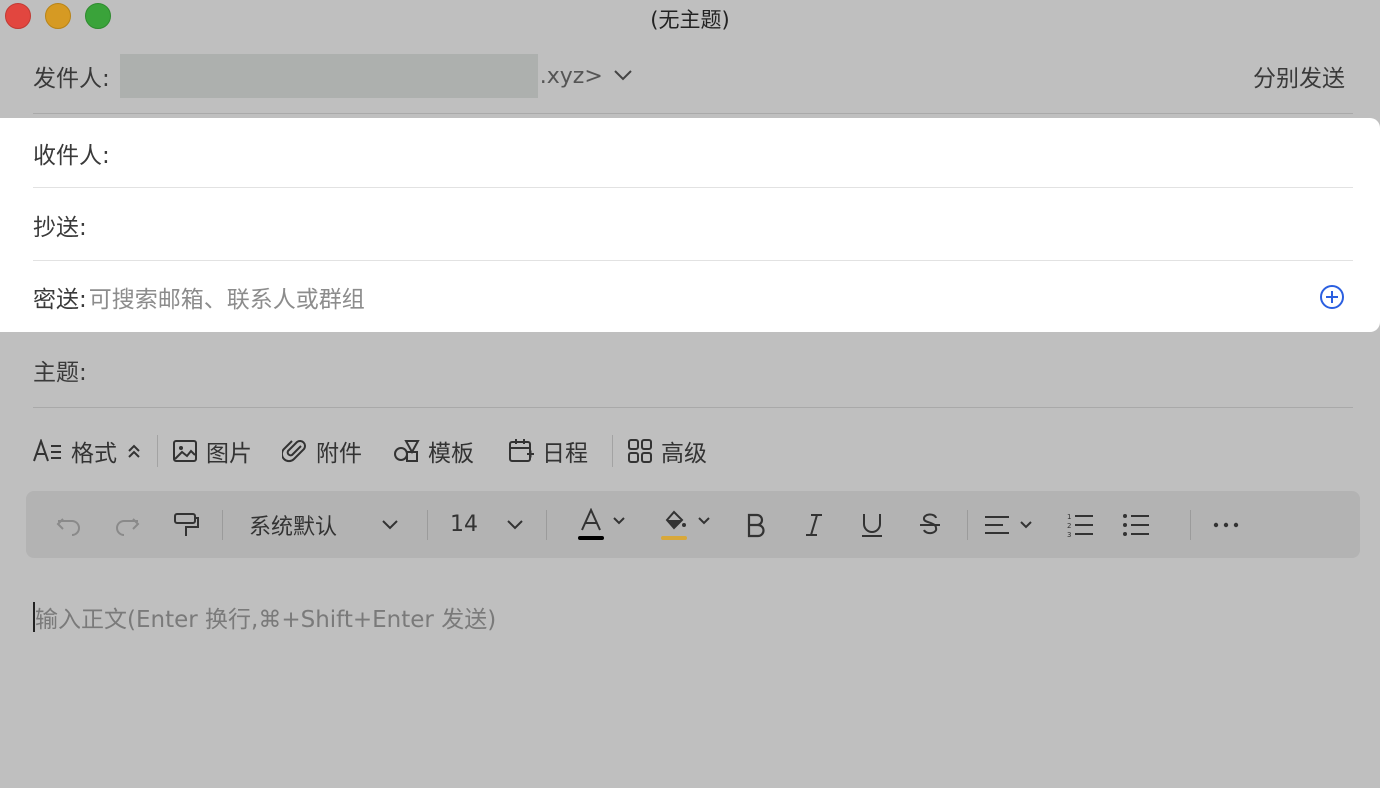 The image size is (1380, 788). I want to click on bcc-label: 密送:, so click(60, 300).